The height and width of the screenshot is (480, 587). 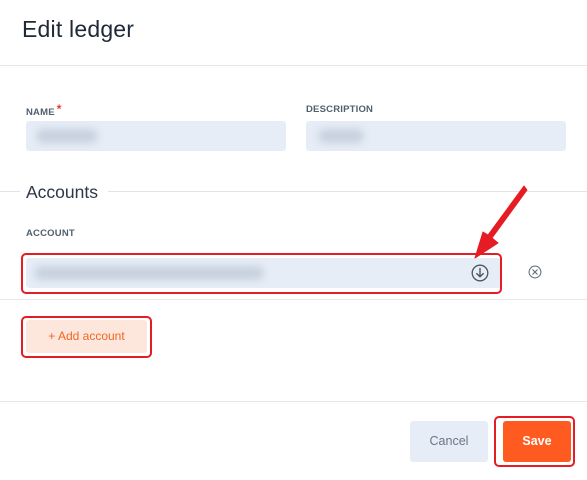 I want to click on add-account-button: + Add account, so click(x=86, y=336).